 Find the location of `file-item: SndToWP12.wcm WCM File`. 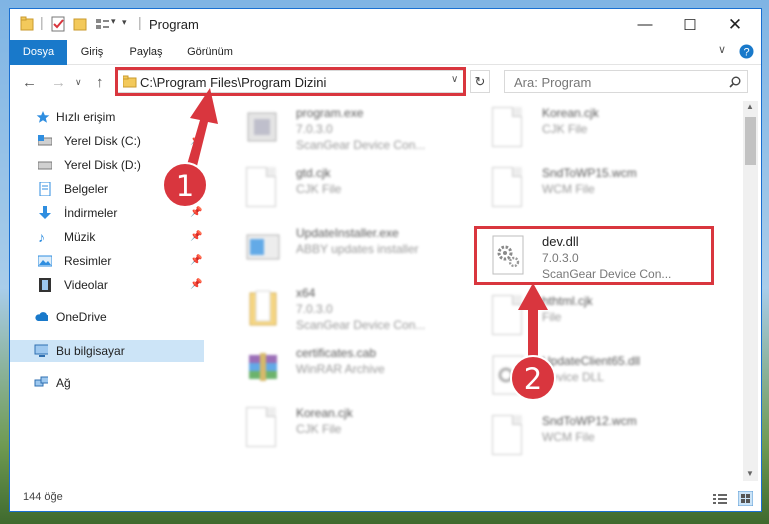

file-item: SndToWP12.wcm WCM File is located at coordinates (601, 437).